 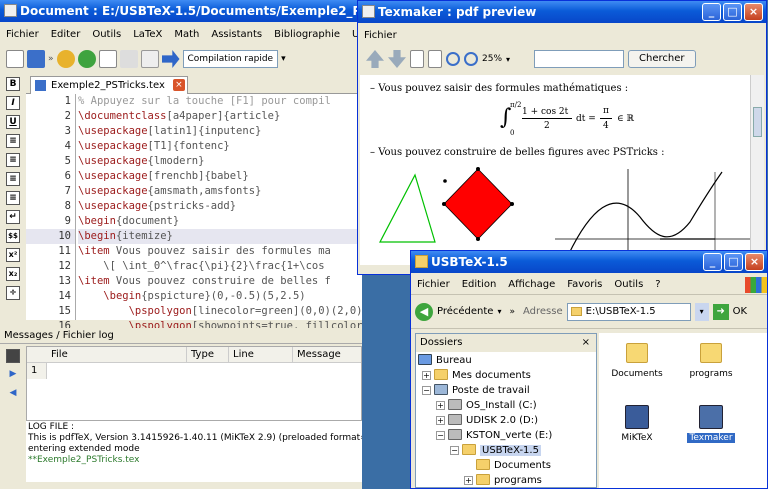 I want to click on tree-item-os-install: + OS_Install (C:), so click(x=486, y=406).